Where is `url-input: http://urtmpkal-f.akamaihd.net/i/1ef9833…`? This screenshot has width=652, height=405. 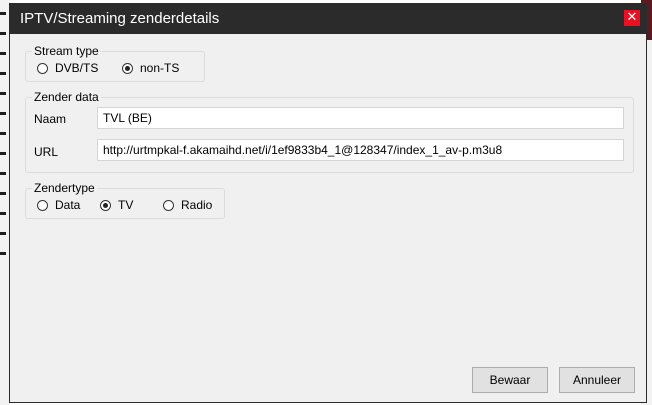 url-input: http://urtmpkal-f.akamaihd.net/i/1ef9833… is located at coordinates (360, 150).